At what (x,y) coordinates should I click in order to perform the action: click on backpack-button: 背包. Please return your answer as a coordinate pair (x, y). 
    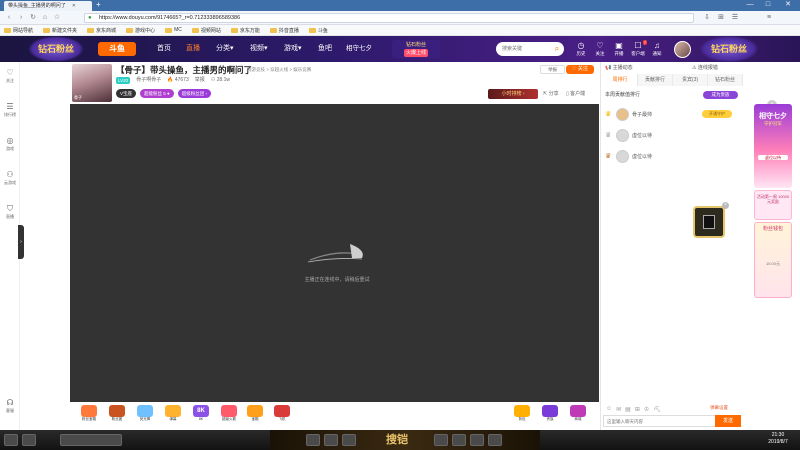
    Looking at the image, I should click on (522, 415).